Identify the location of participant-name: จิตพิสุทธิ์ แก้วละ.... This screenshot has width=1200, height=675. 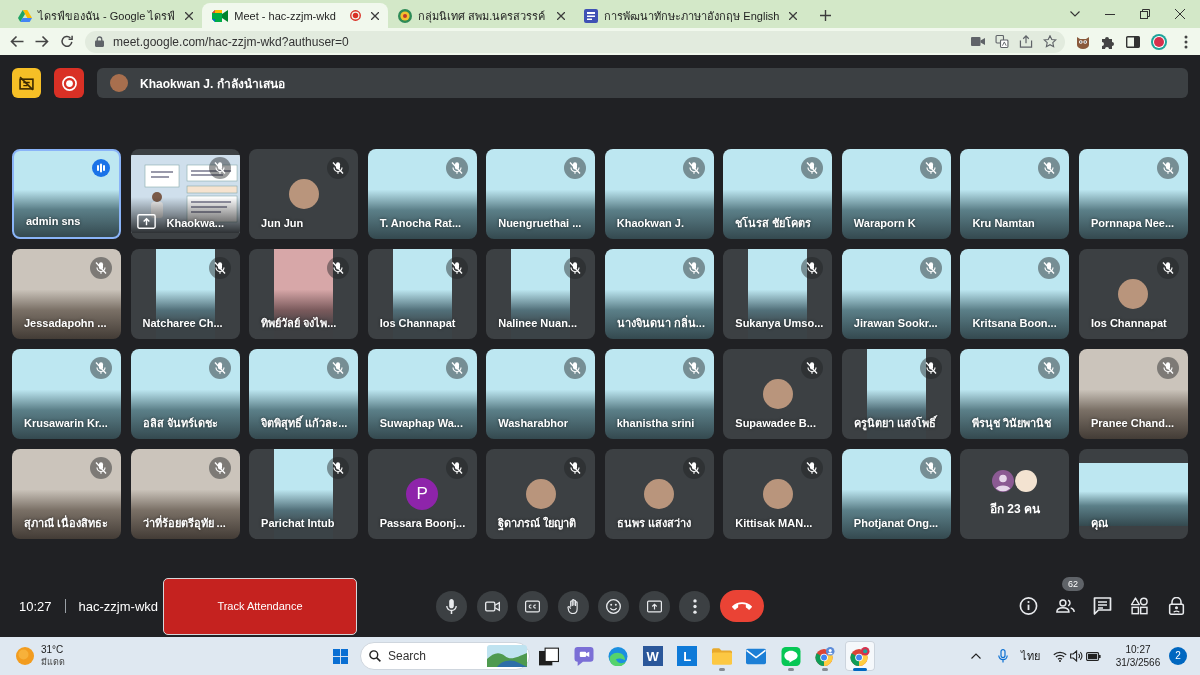
(304, 423).